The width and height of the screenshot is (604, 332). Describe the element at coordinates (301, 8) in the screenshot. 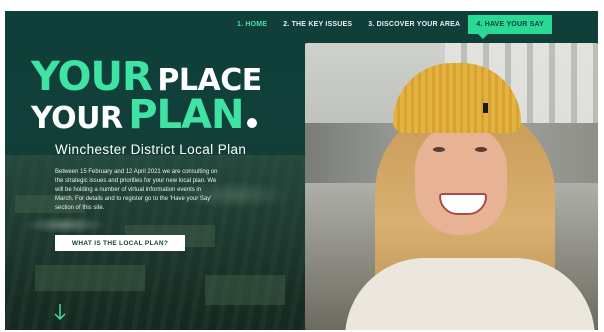

I see `top-strip` at that location.